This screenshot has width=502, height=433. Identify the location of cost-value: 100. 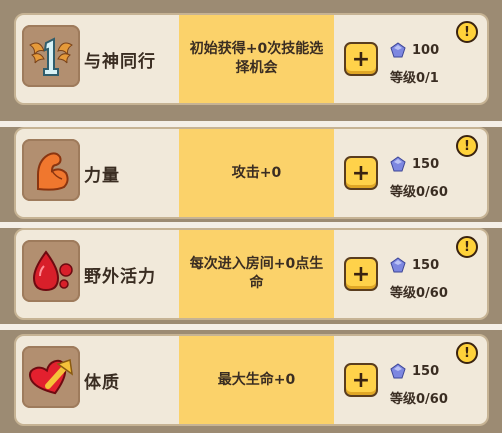
(426, 50).